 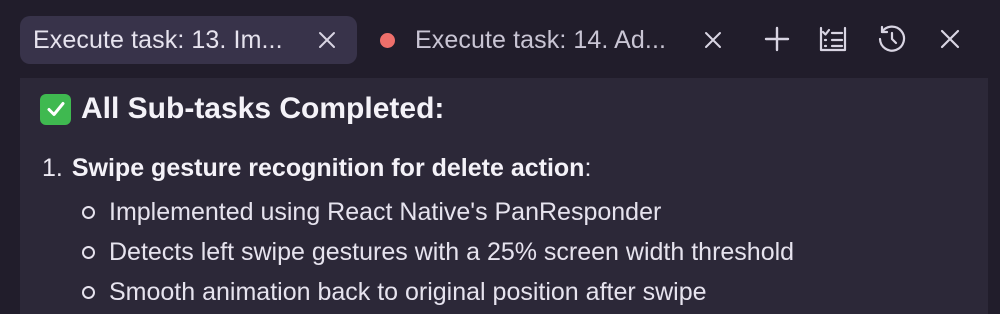 I want to click on list-number: 1., so click(x=52, y=168).